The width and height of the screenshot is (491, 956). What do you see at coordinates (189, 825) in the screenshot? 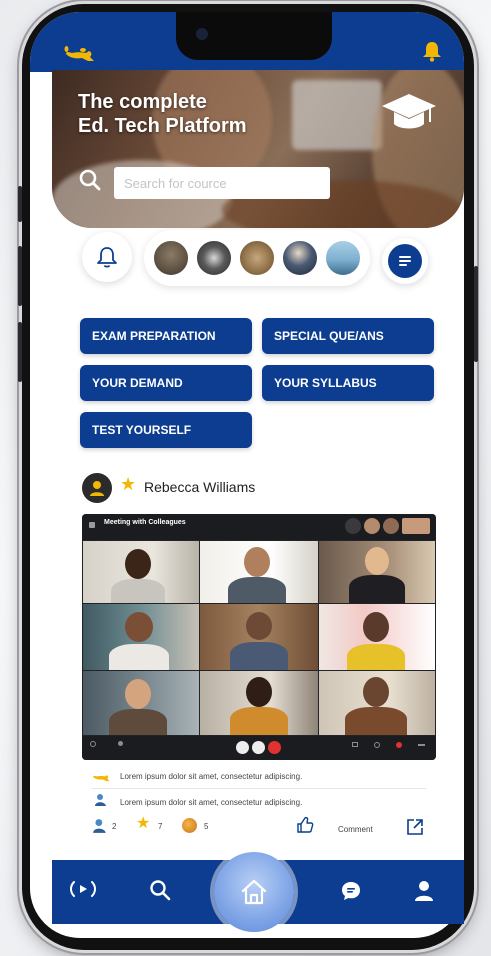
I see `coin-icon` at bounding box center [189, 825].